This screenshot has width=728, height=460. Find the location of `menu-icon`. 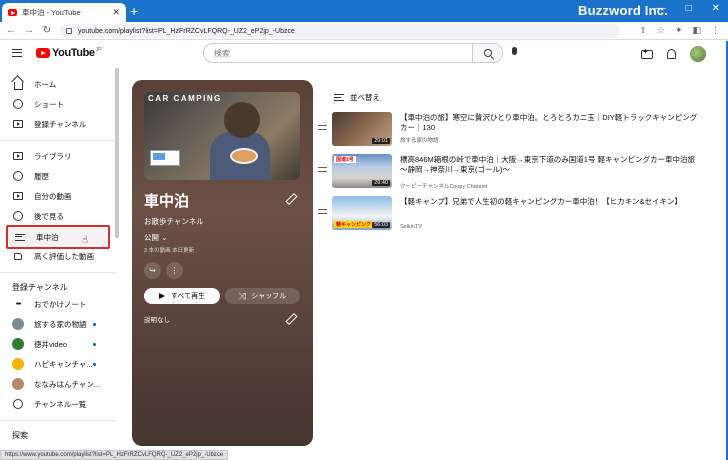

menu-icon is located at coordinates (17, 53).